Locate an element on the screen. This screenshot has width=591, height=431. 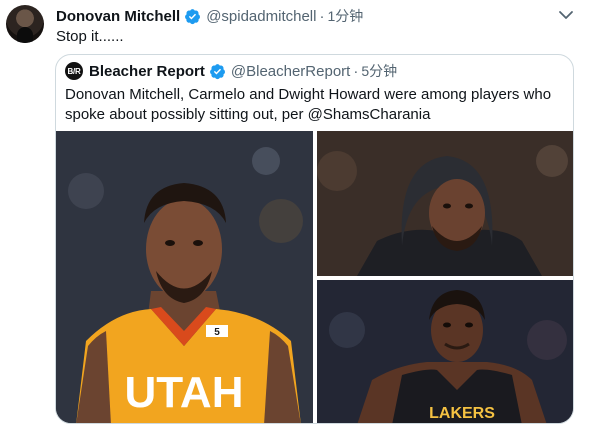
chevron-down-icon is located at coordinates (566, 15).